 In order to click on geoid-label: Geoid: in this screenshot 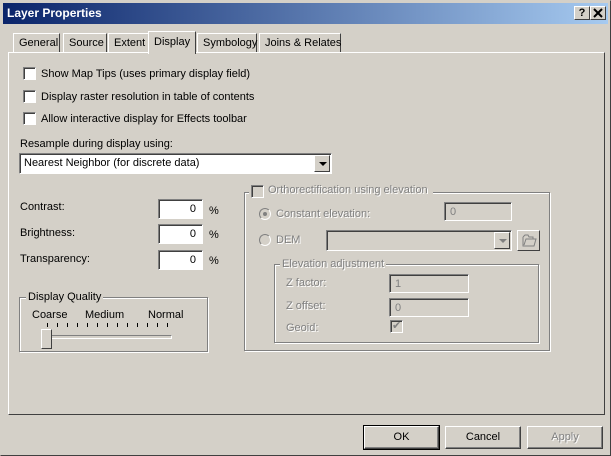, I will do `click(302, 328)`.